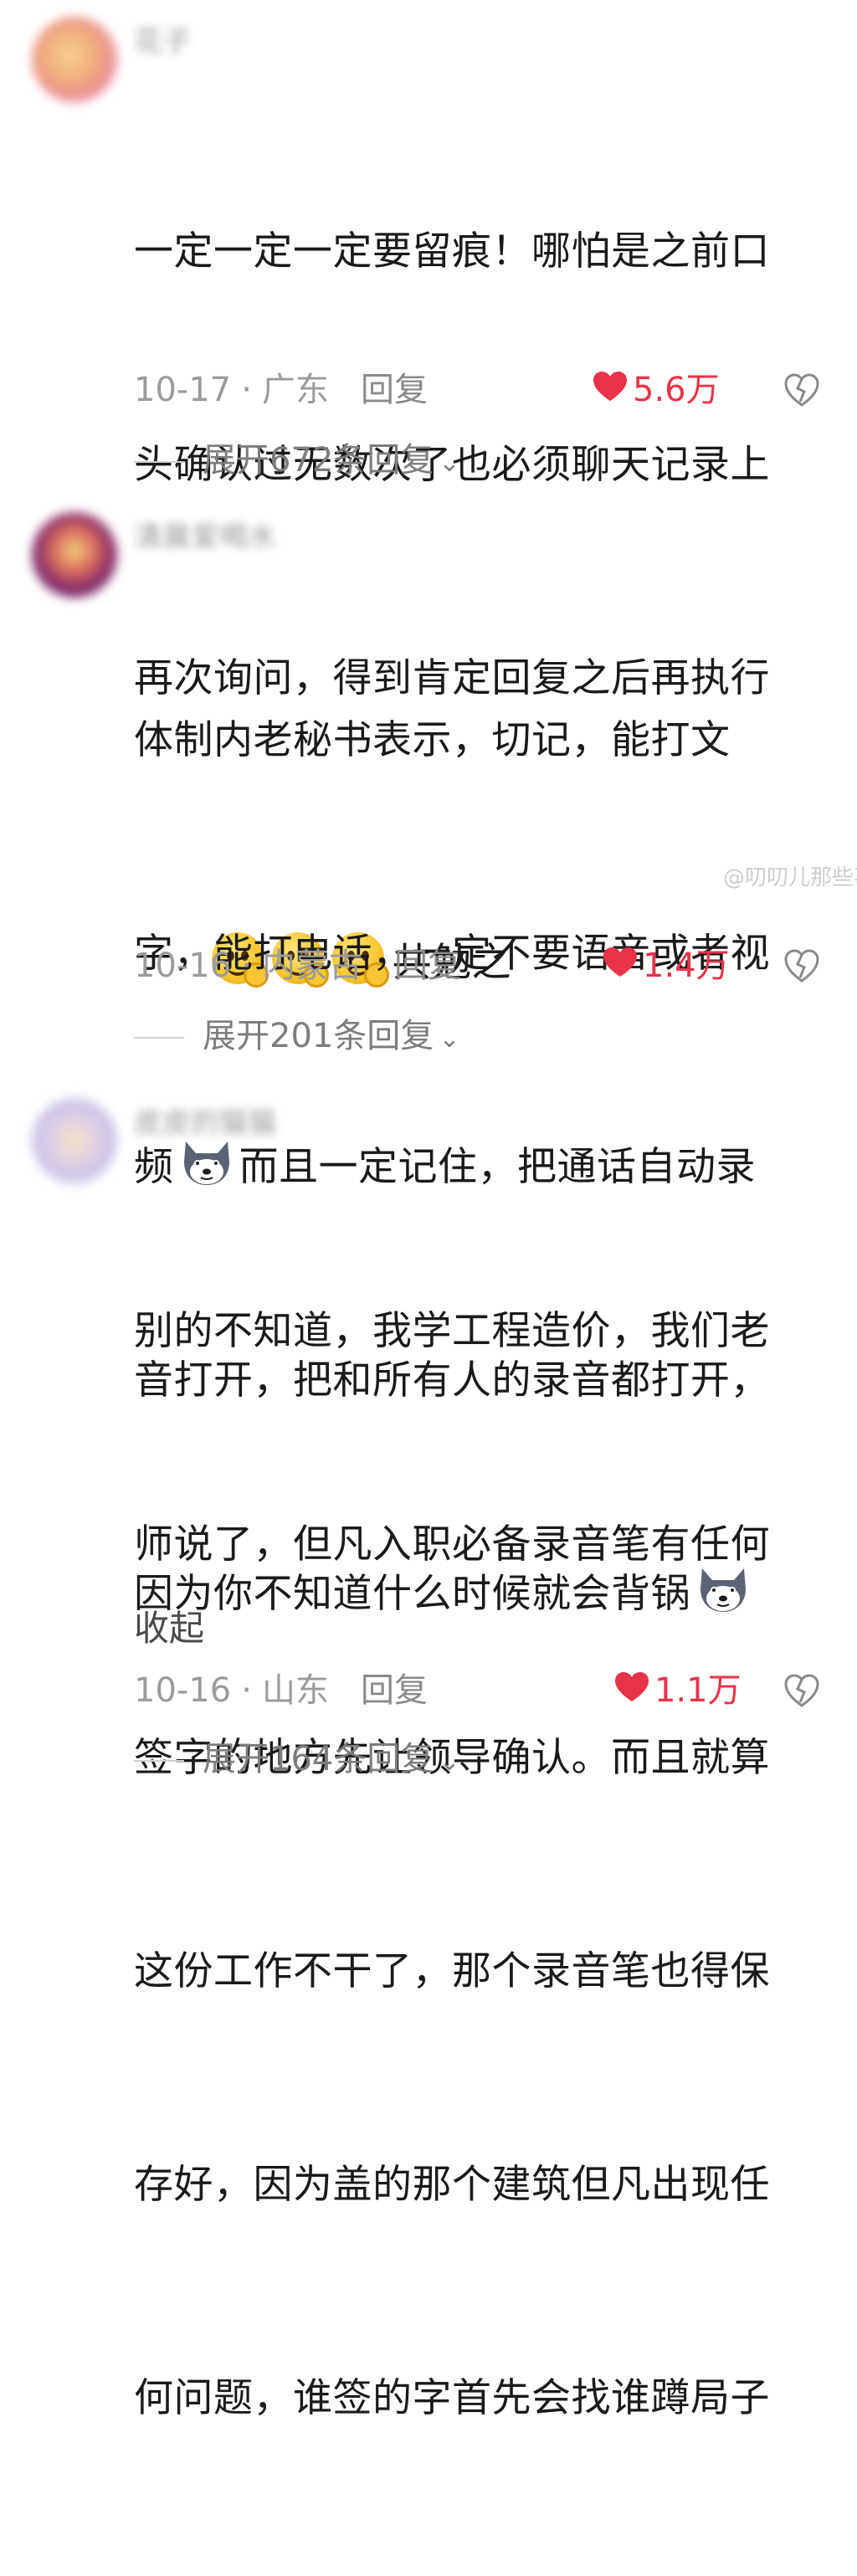 The width and height of the screenshot is (857, 2576). What do you see at coordinates (452, 2185) in the screenshot?
I see `comment-line: 存好，因为盖的那个建筑但凡出现任` at bounding box center [452, 2185].